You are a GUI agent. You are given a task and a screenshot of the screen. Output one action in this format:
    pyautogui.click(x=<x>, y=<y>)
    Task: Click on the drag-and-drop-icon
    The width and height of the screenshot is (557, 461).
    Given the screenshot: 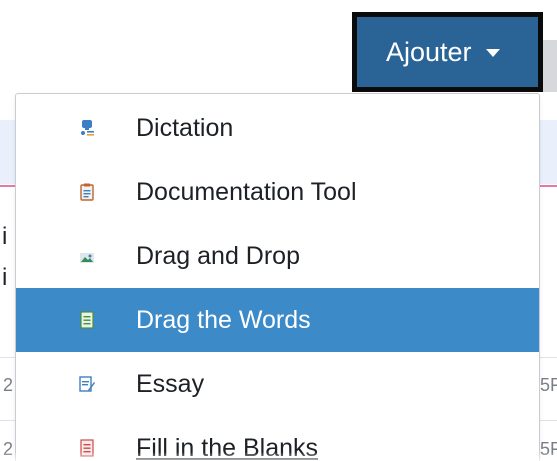 What is the action you would take?
    pyautogui.click(x=87, y=258)
    